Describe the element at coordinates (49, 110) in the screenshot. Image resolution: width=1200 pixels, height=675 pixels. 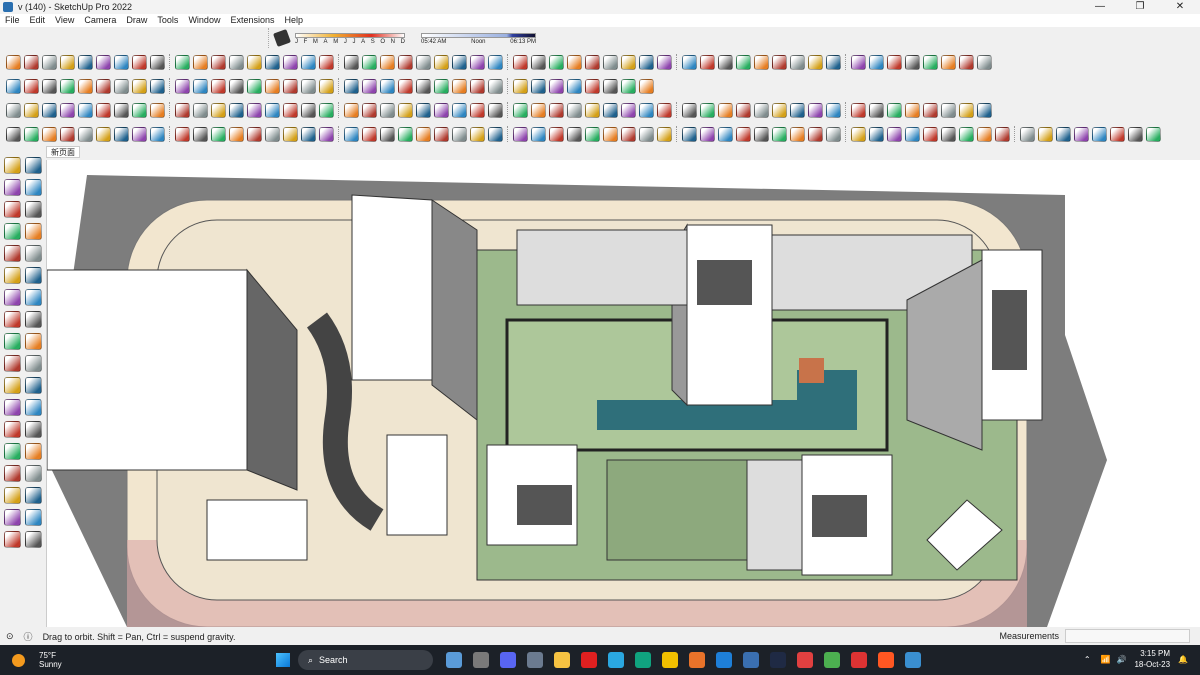
I see `tool-5-2-icon` at that location.